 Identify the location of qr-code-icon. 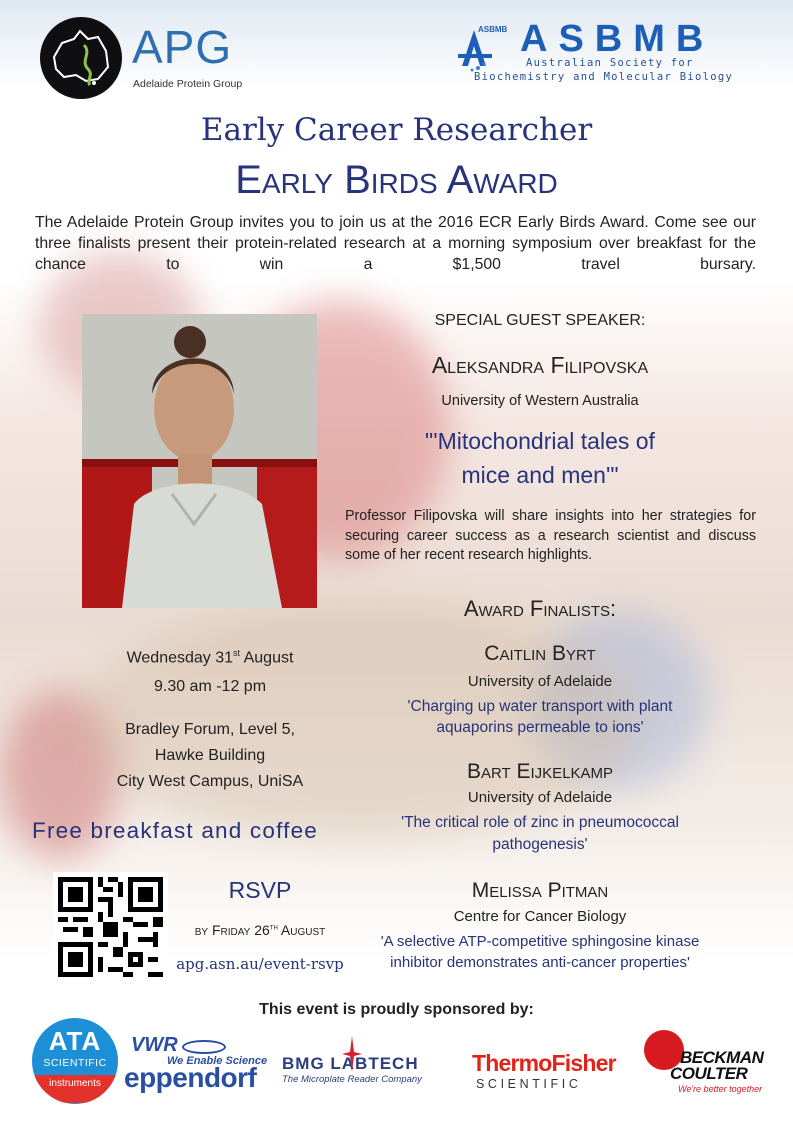
(110, 927).